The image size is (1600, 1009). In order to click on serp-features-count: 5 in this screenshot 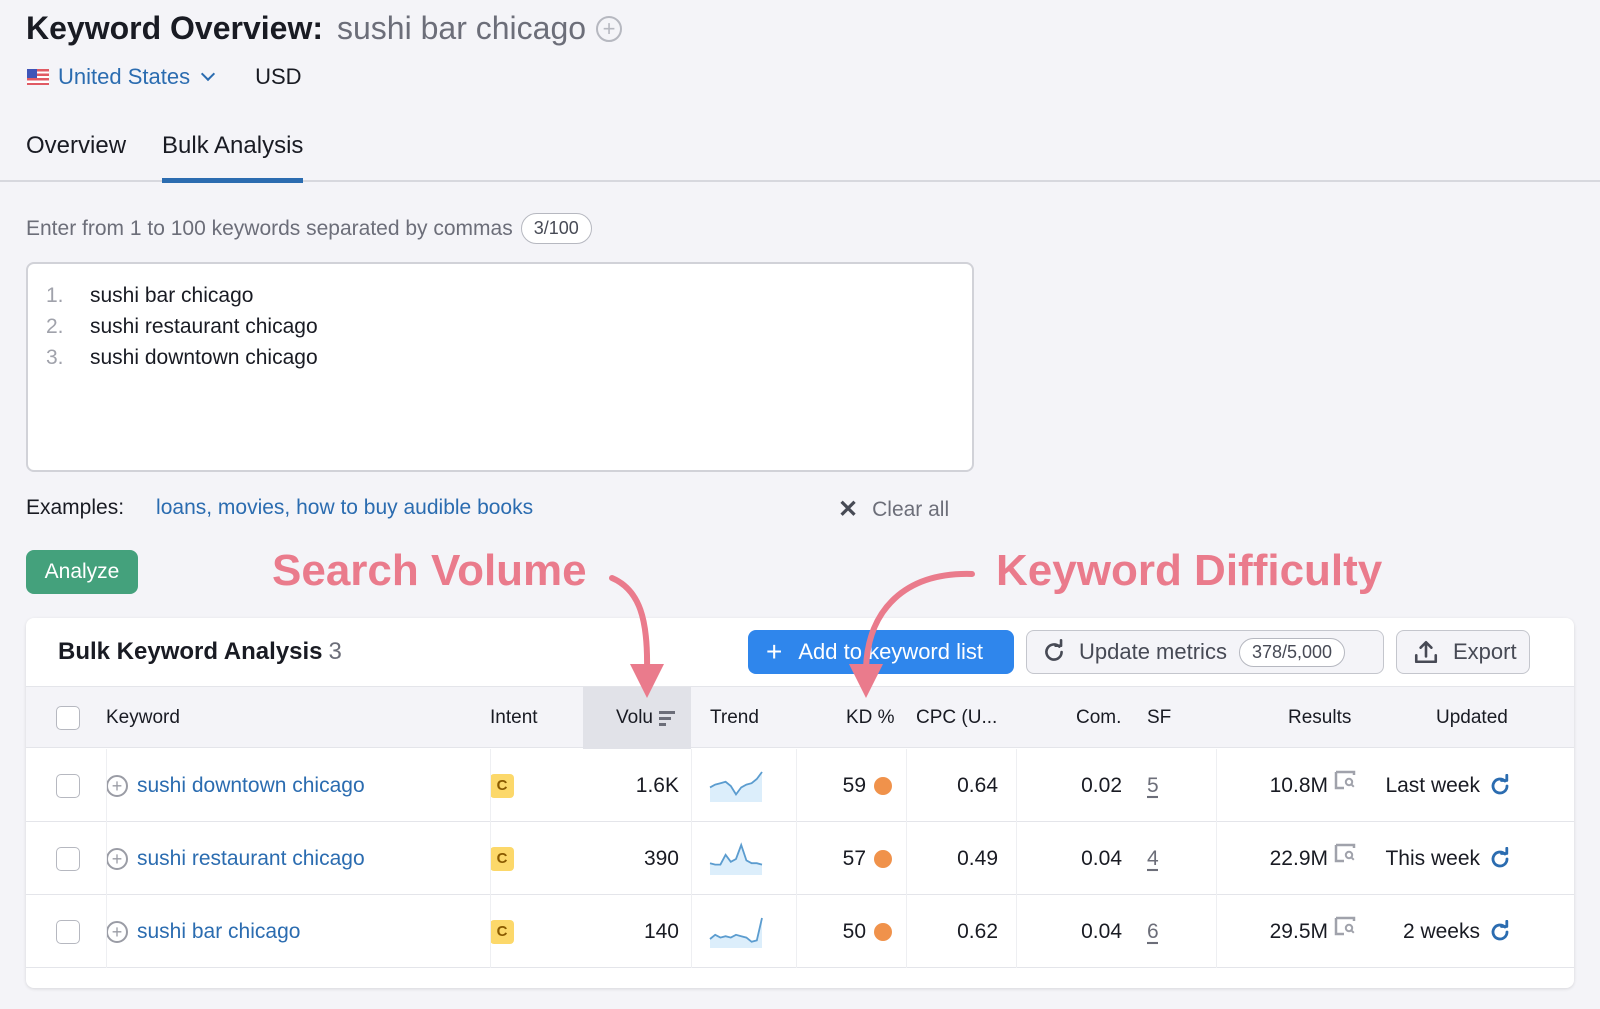, I will do `click(1153, 786)`.